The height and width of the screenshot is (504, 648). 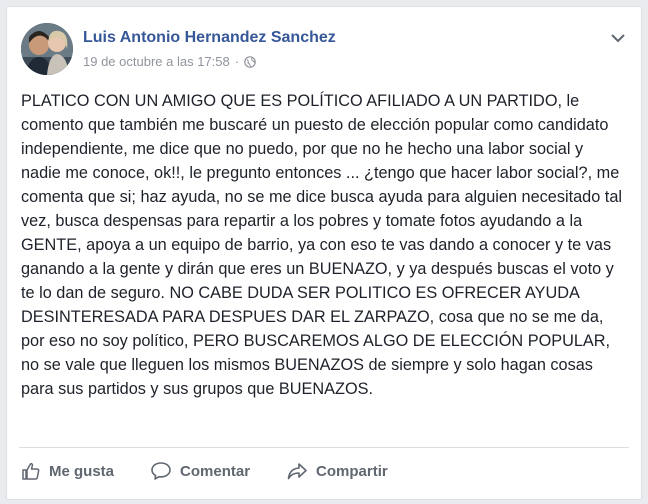 I want to click on like-button: Me gusta, so click(x=67, y=471).